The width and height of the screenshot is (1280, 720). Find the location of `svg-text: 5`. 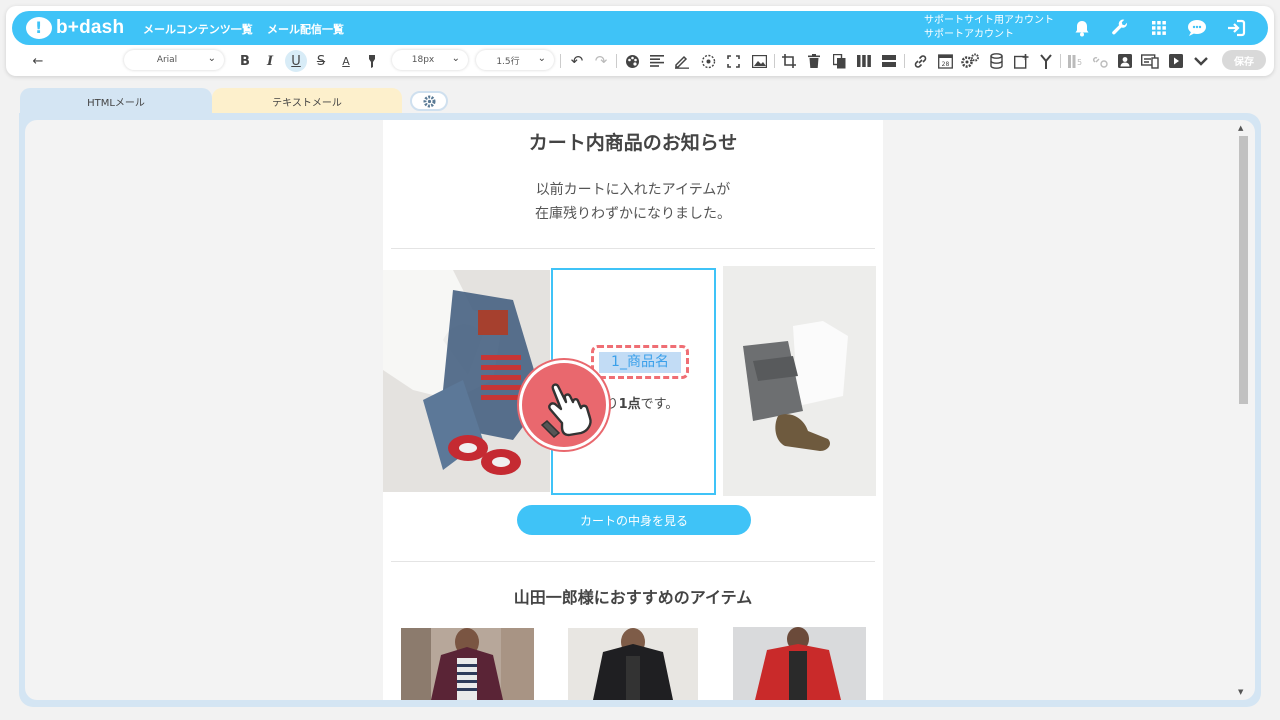

svg-text: 5 is located at coordinates (1079, 62).